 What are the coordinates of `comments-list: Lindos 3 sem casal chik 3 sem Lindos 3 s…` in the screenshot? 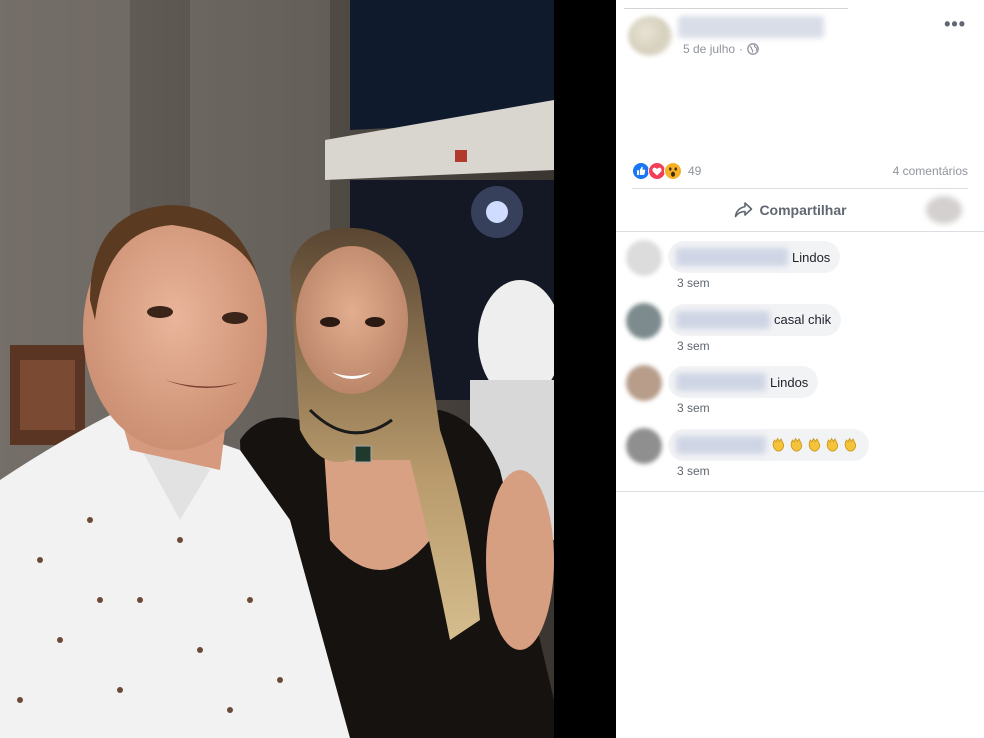 It's located at (800, 361).